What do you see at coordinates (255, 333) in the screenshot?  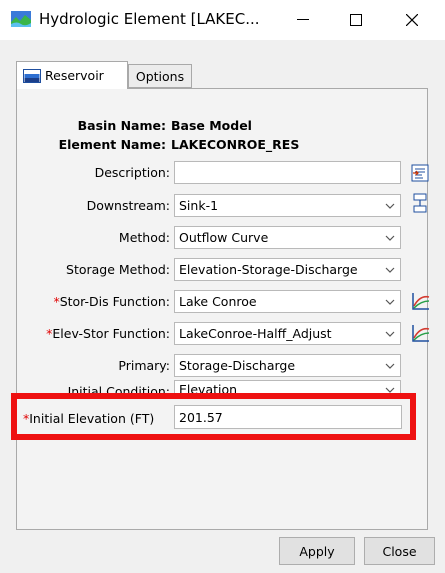 I see `elev-stor-function-value: LakeConroe-Halff_Adjust` at bounding box center [255, 333].